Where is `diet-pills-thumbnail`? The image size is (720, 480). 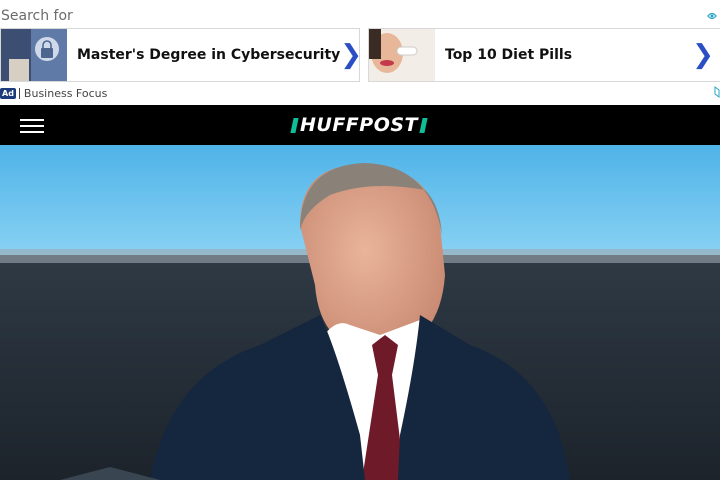
diet-pills-thumbnail is located at coordinates (402, 55).